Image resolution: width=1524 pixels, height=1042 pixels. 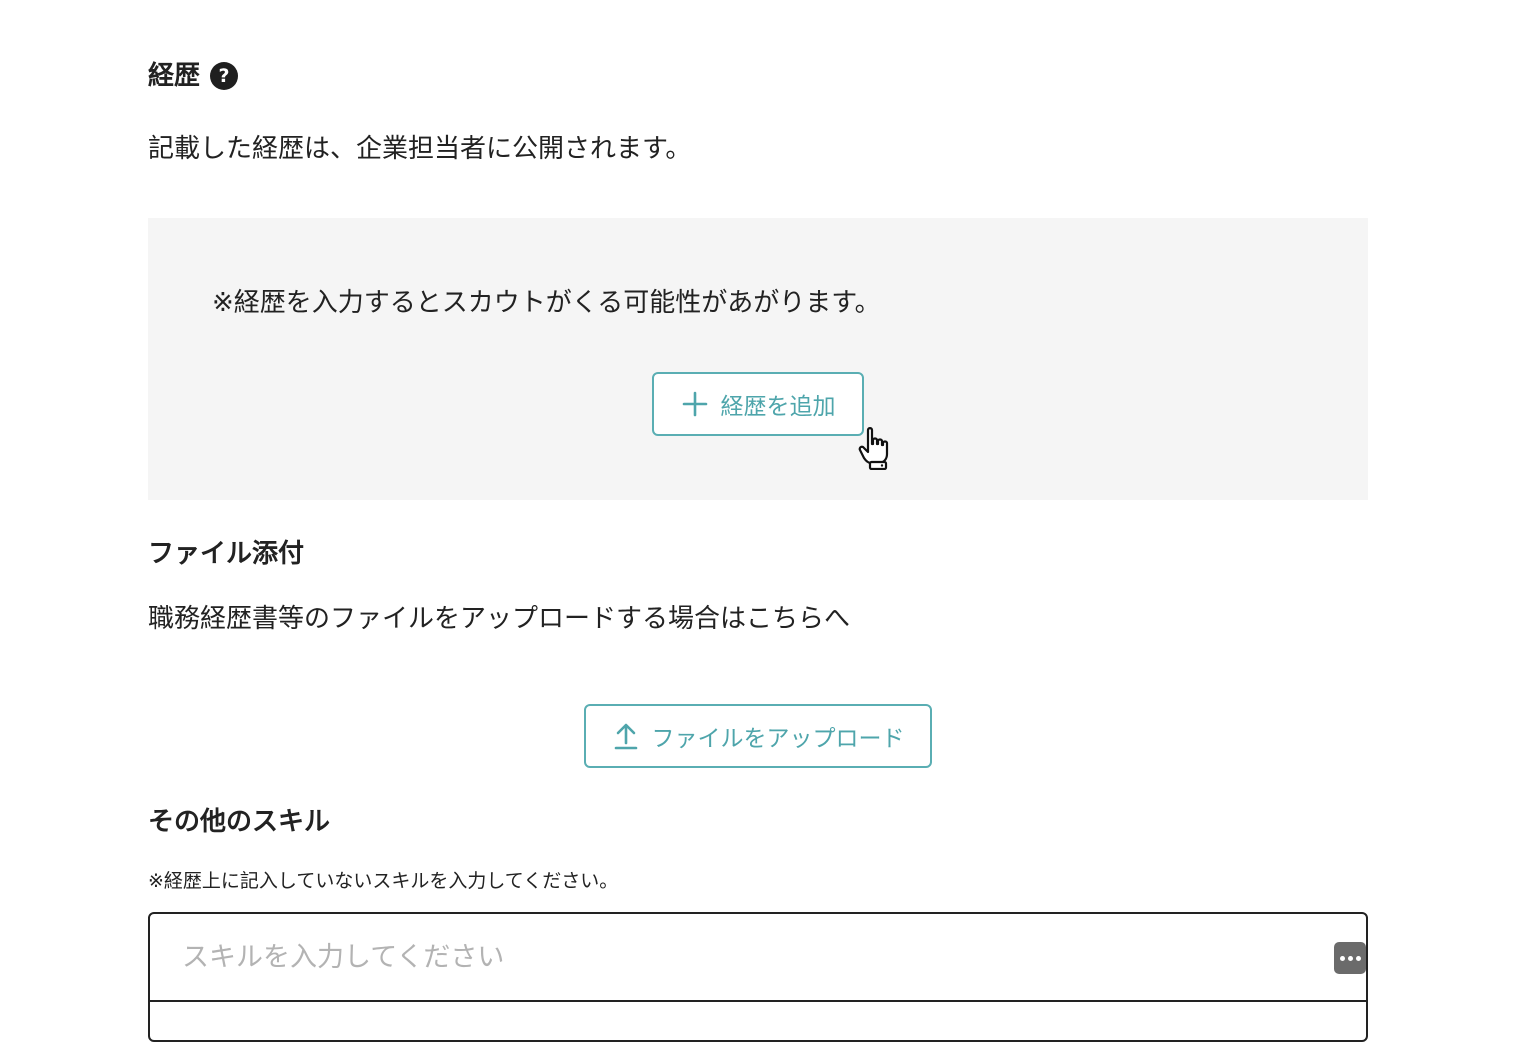 What do you see at coordinates (778, 407) in the screenshot?
I see `add-career-button-label: 経歴を追加` at bounding box center [778, 407].